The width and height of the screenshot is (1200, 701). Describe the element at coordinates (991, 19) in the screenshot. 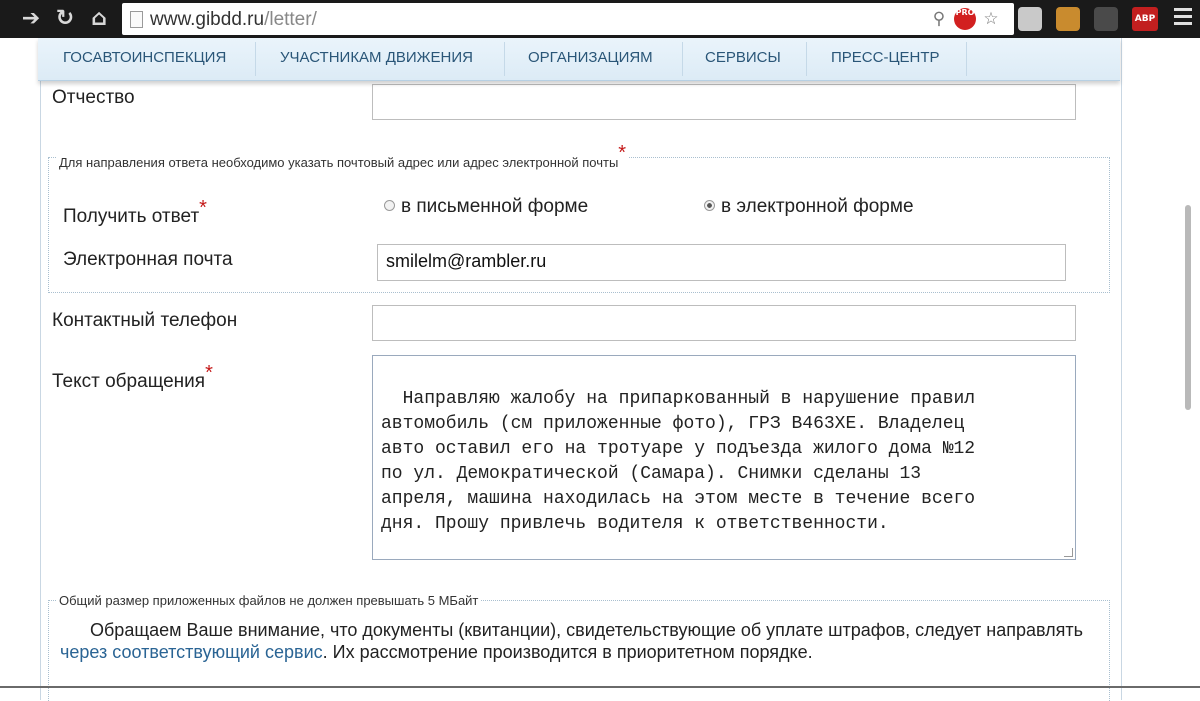

I see `star-icon: ☆` at that location.